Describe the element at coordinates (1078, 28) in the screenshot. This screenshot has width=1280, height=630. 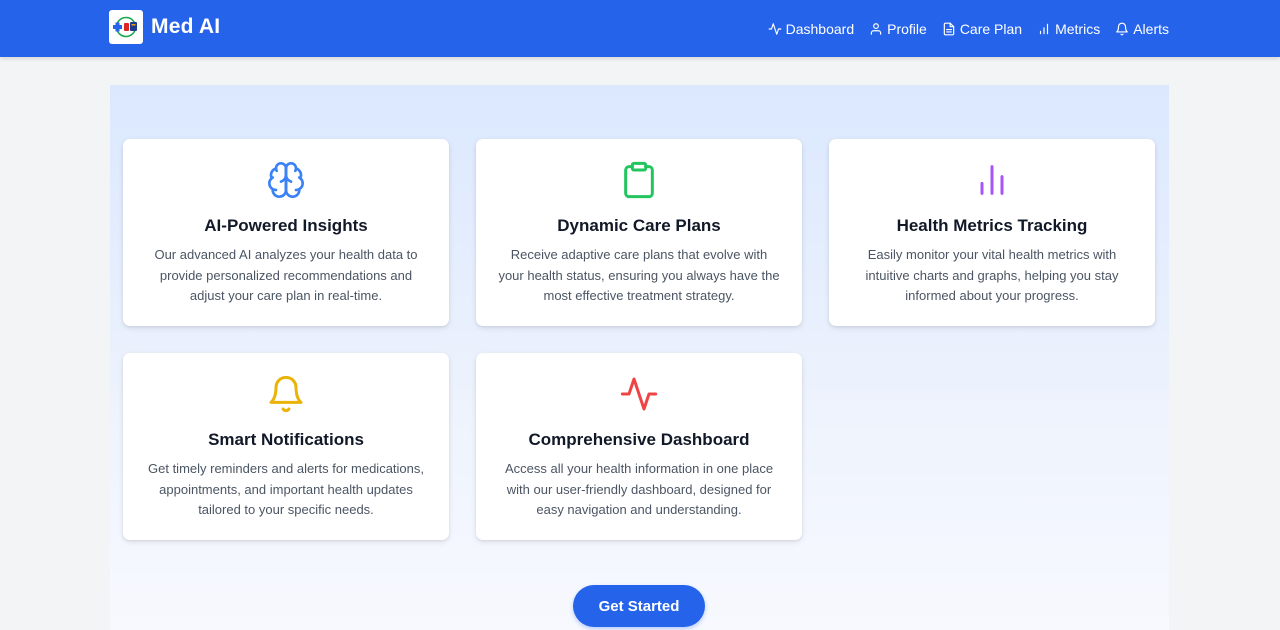
I see `nav-metrics-label: Metrics` at that location.